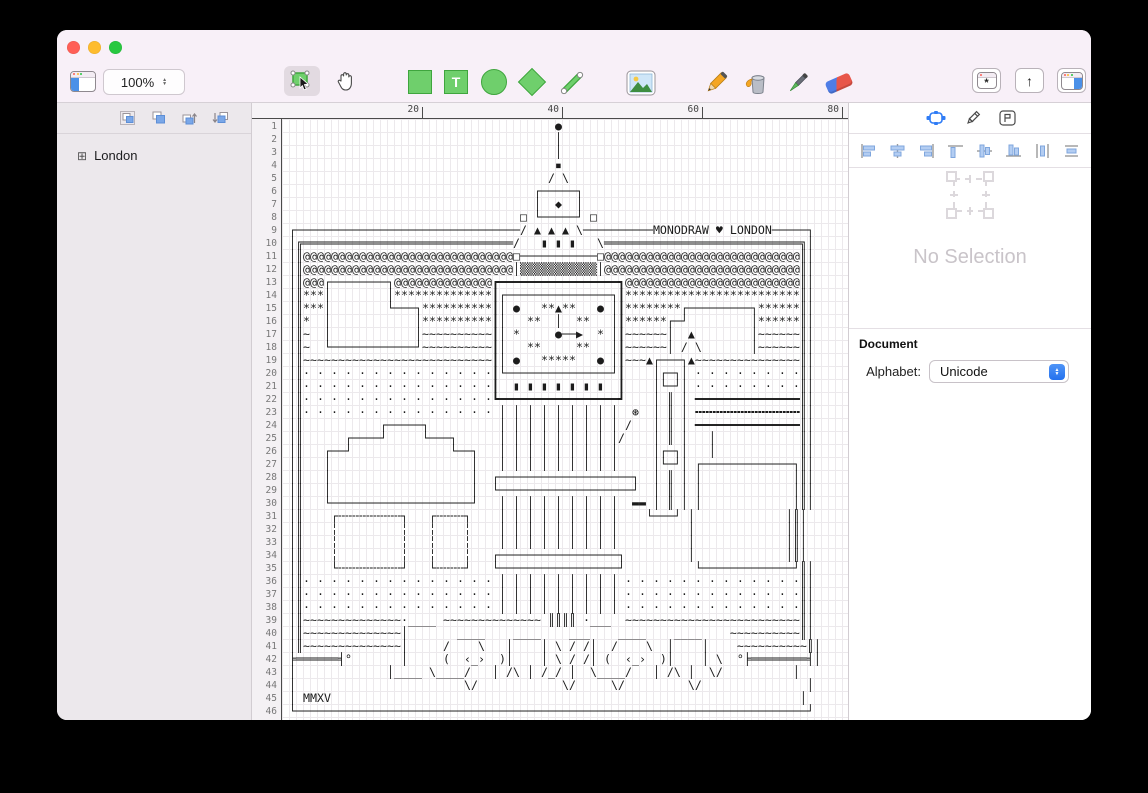 The width and height of the screenshot is (1148, 793). I want to click on zoom-value: 100%, so click(137, 82).